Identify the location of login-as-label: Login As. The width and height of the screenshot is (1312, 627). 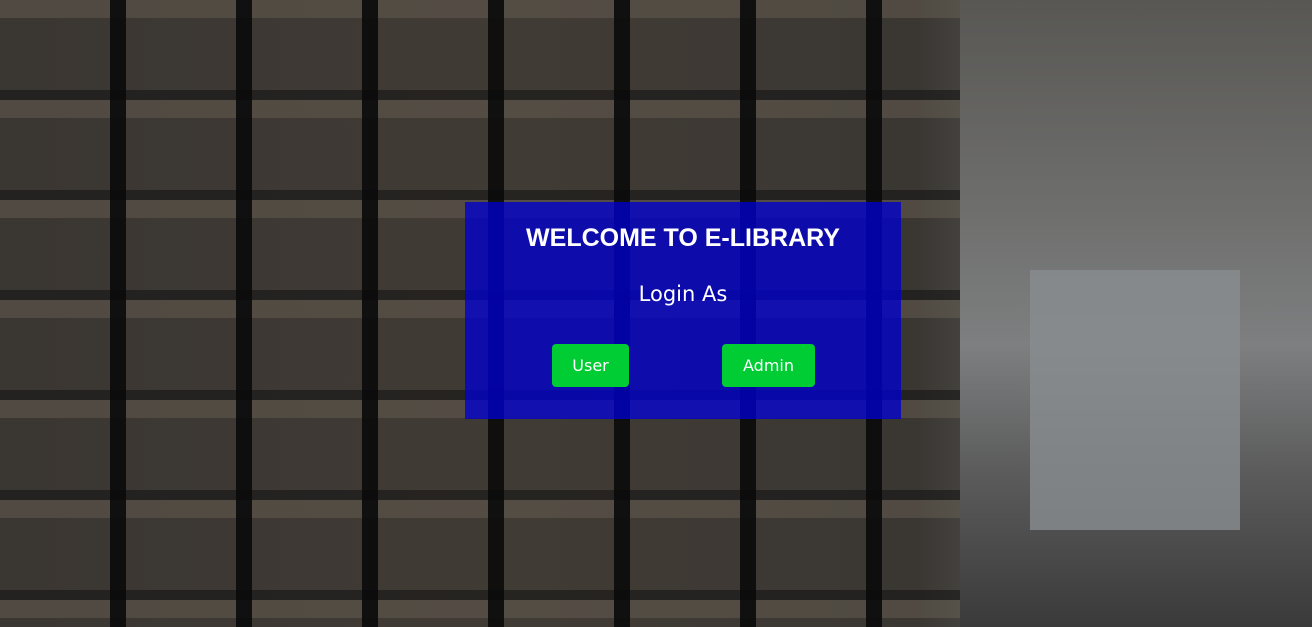
(683, 294).